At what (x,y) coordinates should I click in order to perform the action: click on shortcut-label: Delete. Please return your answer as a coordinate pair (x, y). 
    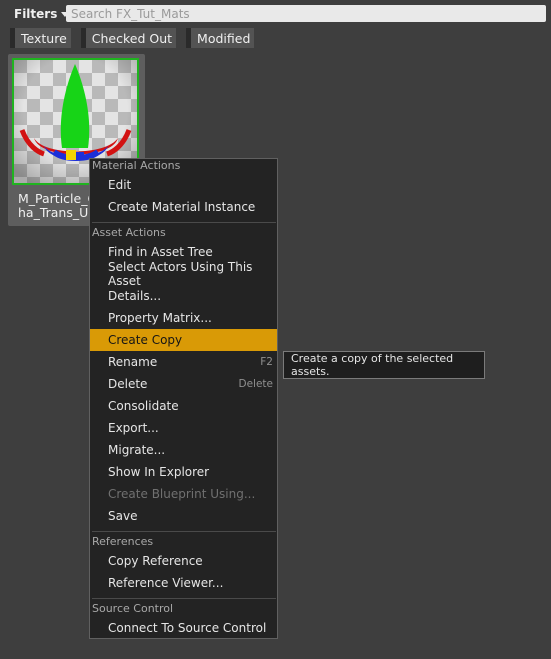
    Looking at the image, I should click on (256, 384).